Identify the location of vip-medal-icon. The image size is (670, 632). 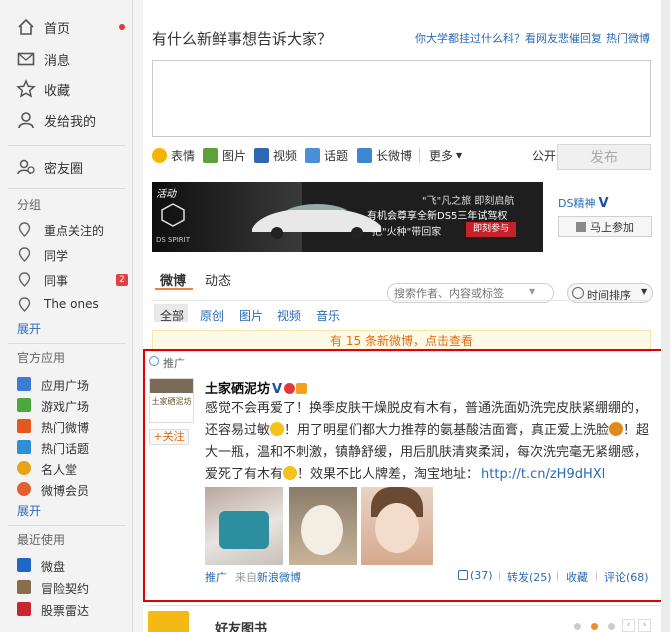
(302, 388).